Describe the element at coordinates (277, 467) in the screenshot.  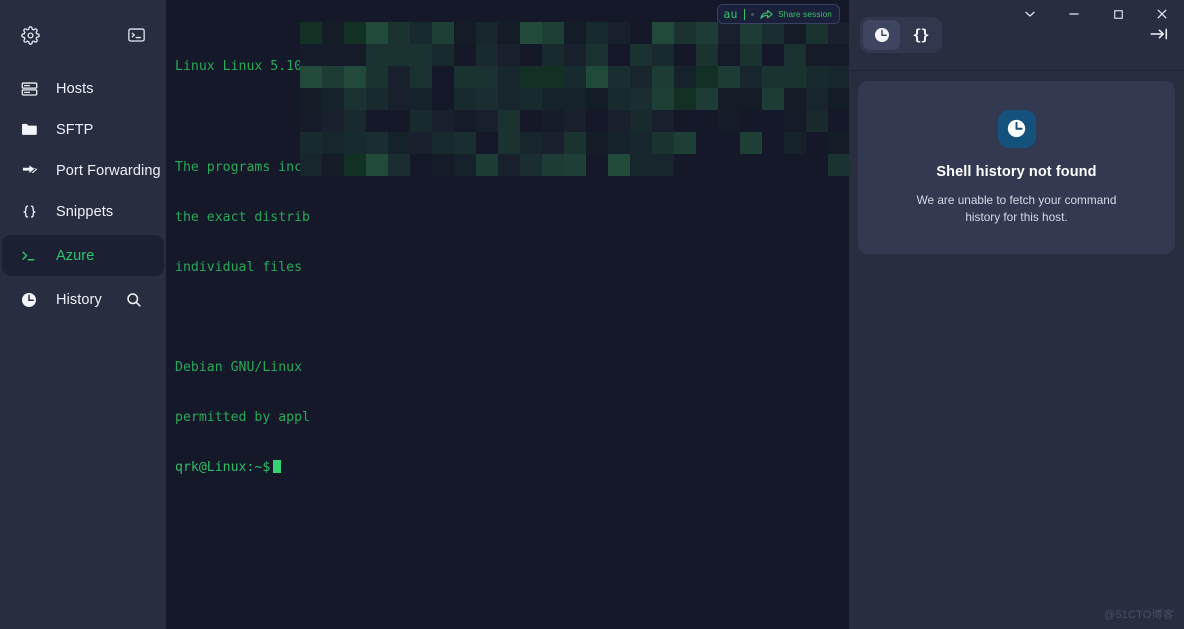
I see `terminal-cursor` at that location.